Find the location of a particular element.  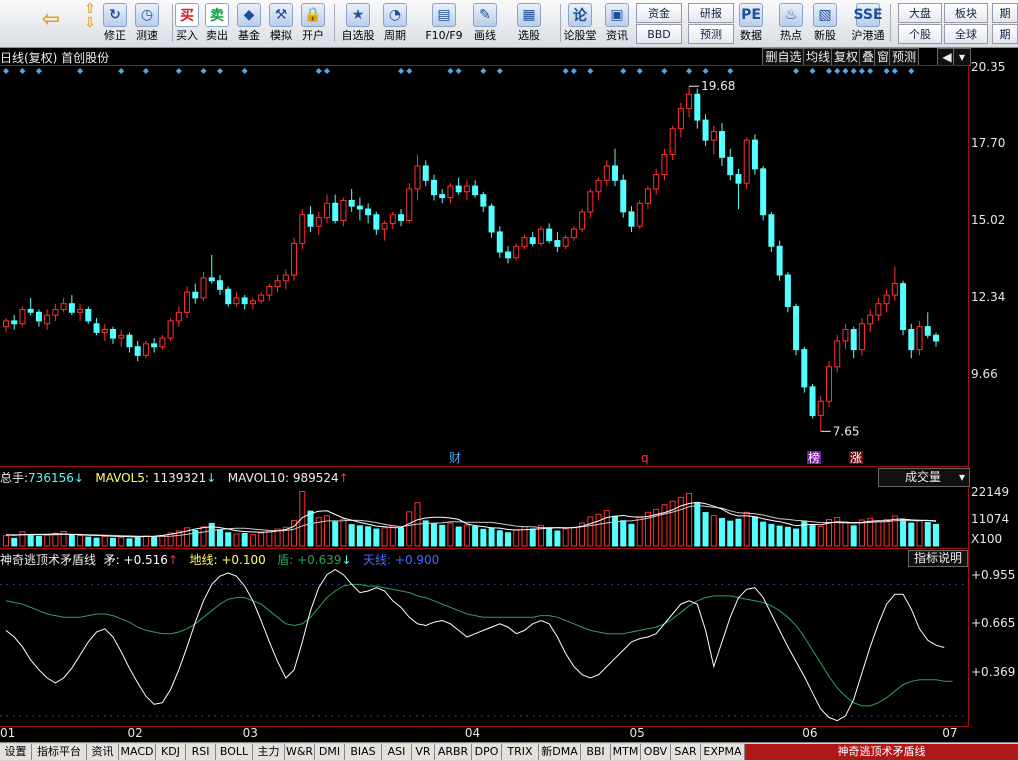

tab-13: ARBR is located at coordinates (453, 752).